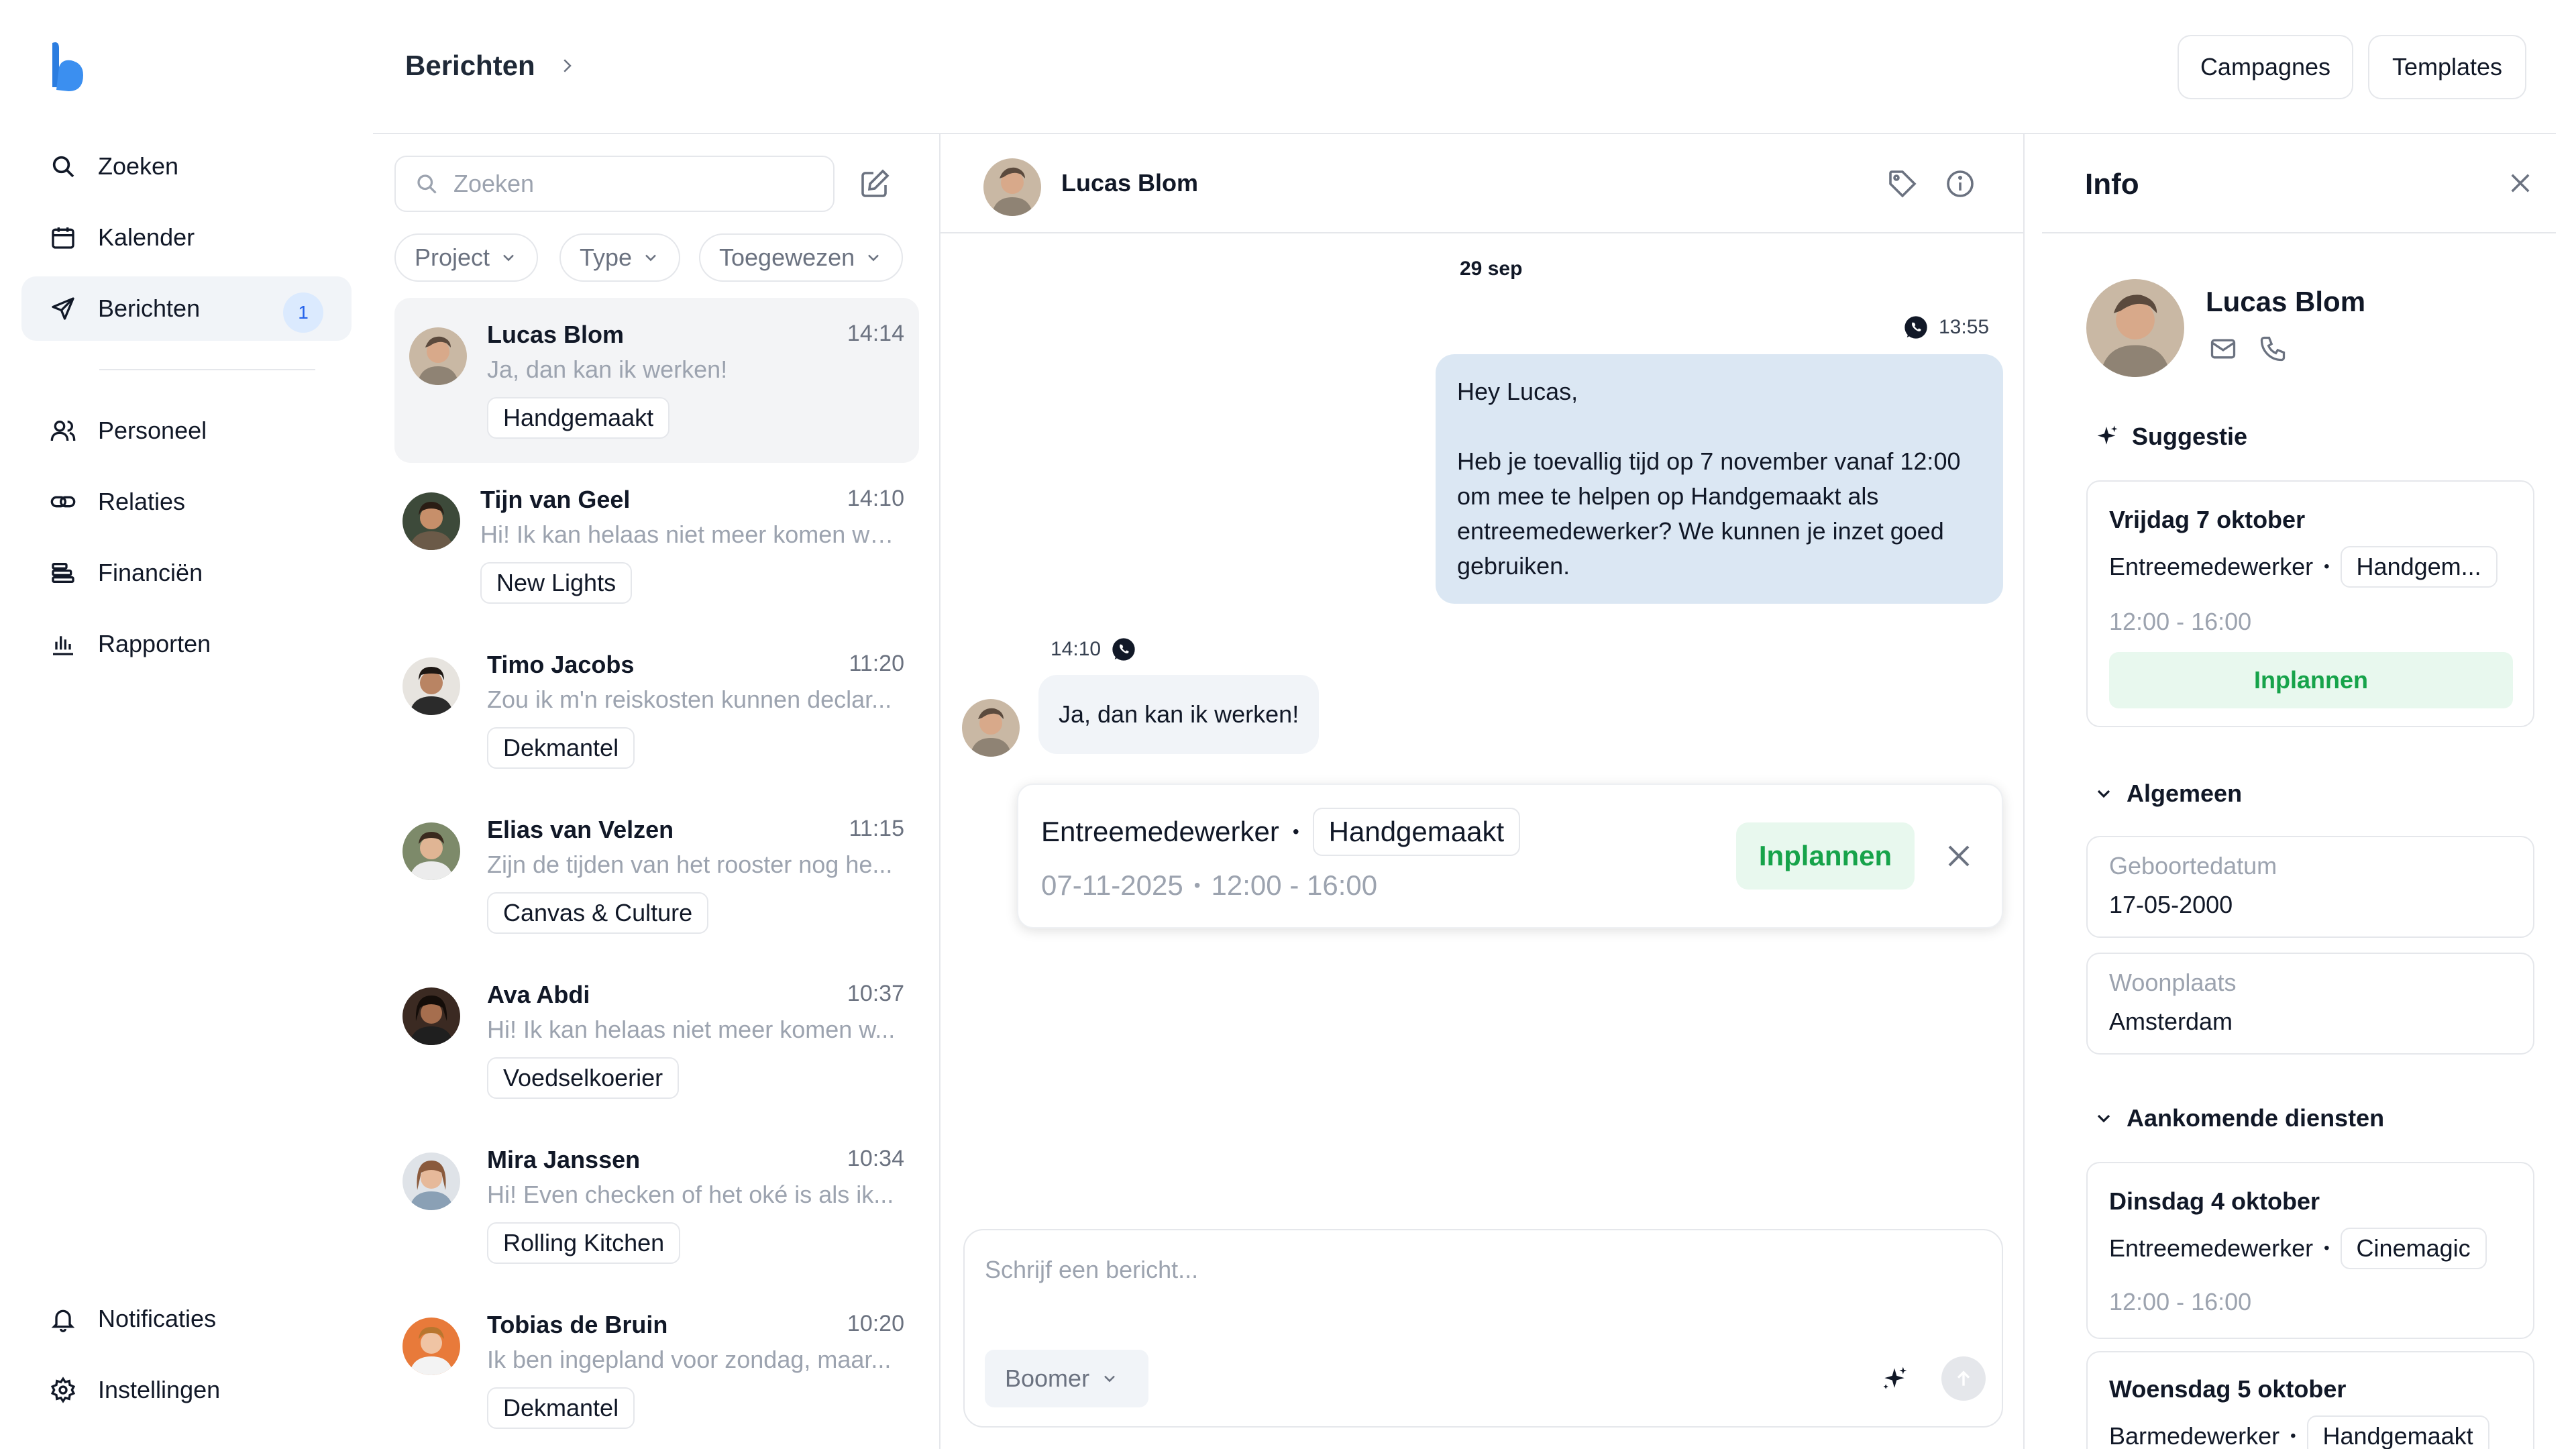  I want to click on birthdate-label: Geboortedatum, so click(2193, 865).